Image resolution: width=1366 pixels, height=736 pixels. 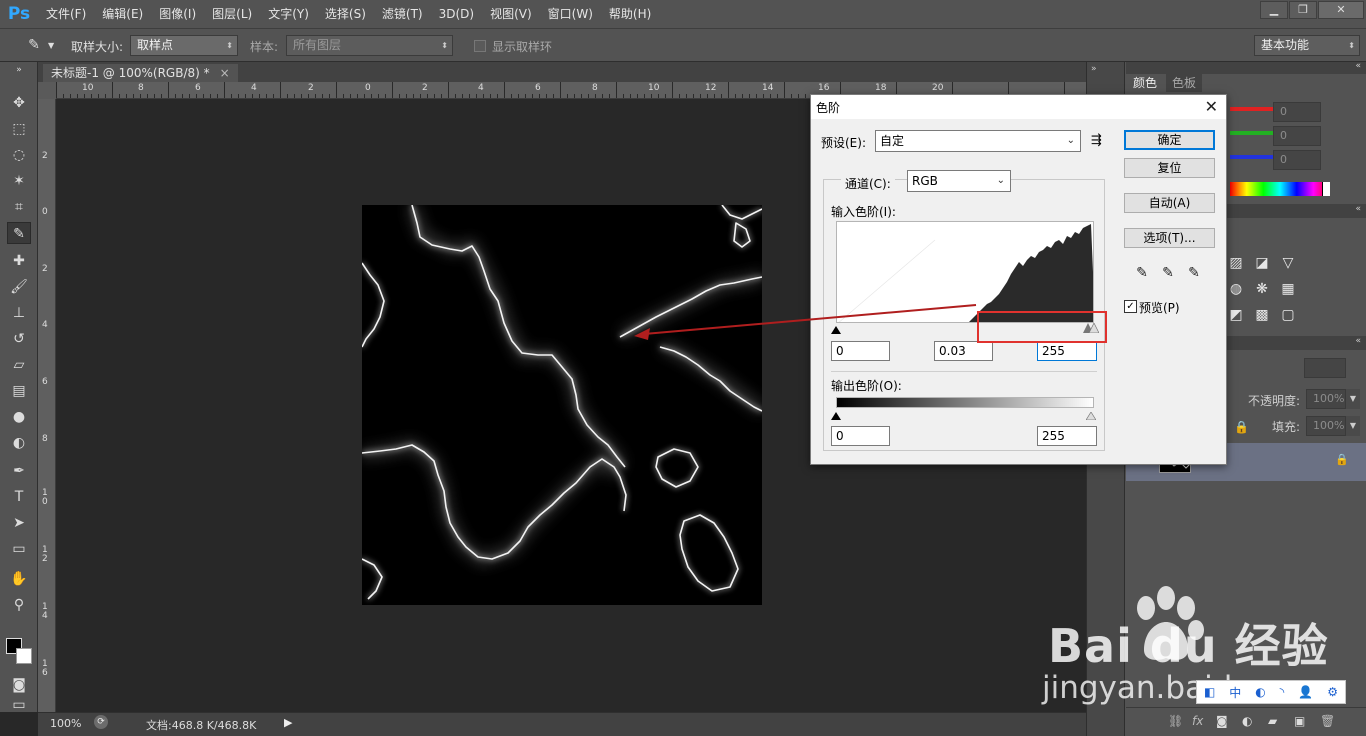 What do you see at coordinates (1169, 140) in the screenshot?
I see `ok-button: 确定` at bounding box center [1169, 140].